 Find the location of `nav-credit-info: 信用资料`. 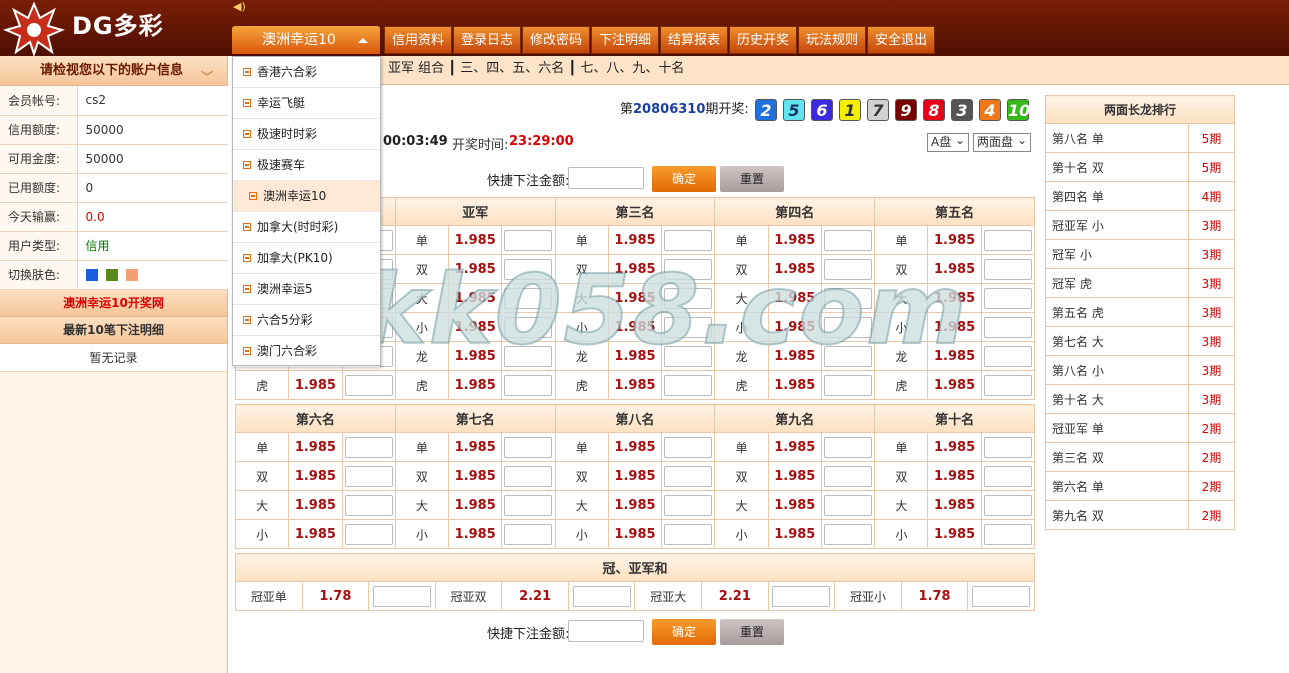

nav-credit-info: 信用资料 is located at coordinates (418, 40).